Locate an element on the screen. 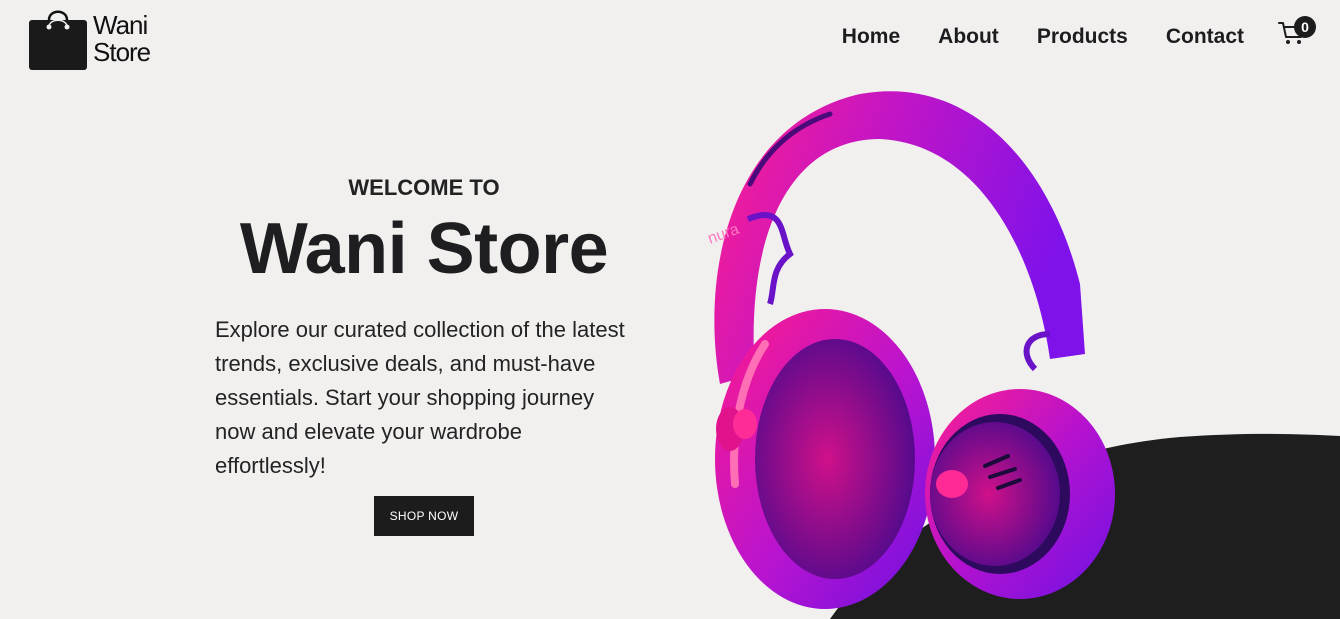  brand-logo: Wani Store is located at coordinates (89, 39).